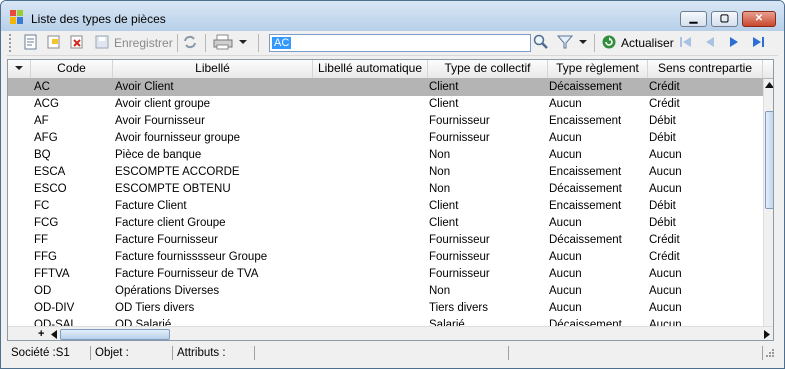 Image resolution: width=785 pixels, height=369 pixels. Describe the element at coordinates (102, 42) in the screenshot. I see `save-icon` at that location.